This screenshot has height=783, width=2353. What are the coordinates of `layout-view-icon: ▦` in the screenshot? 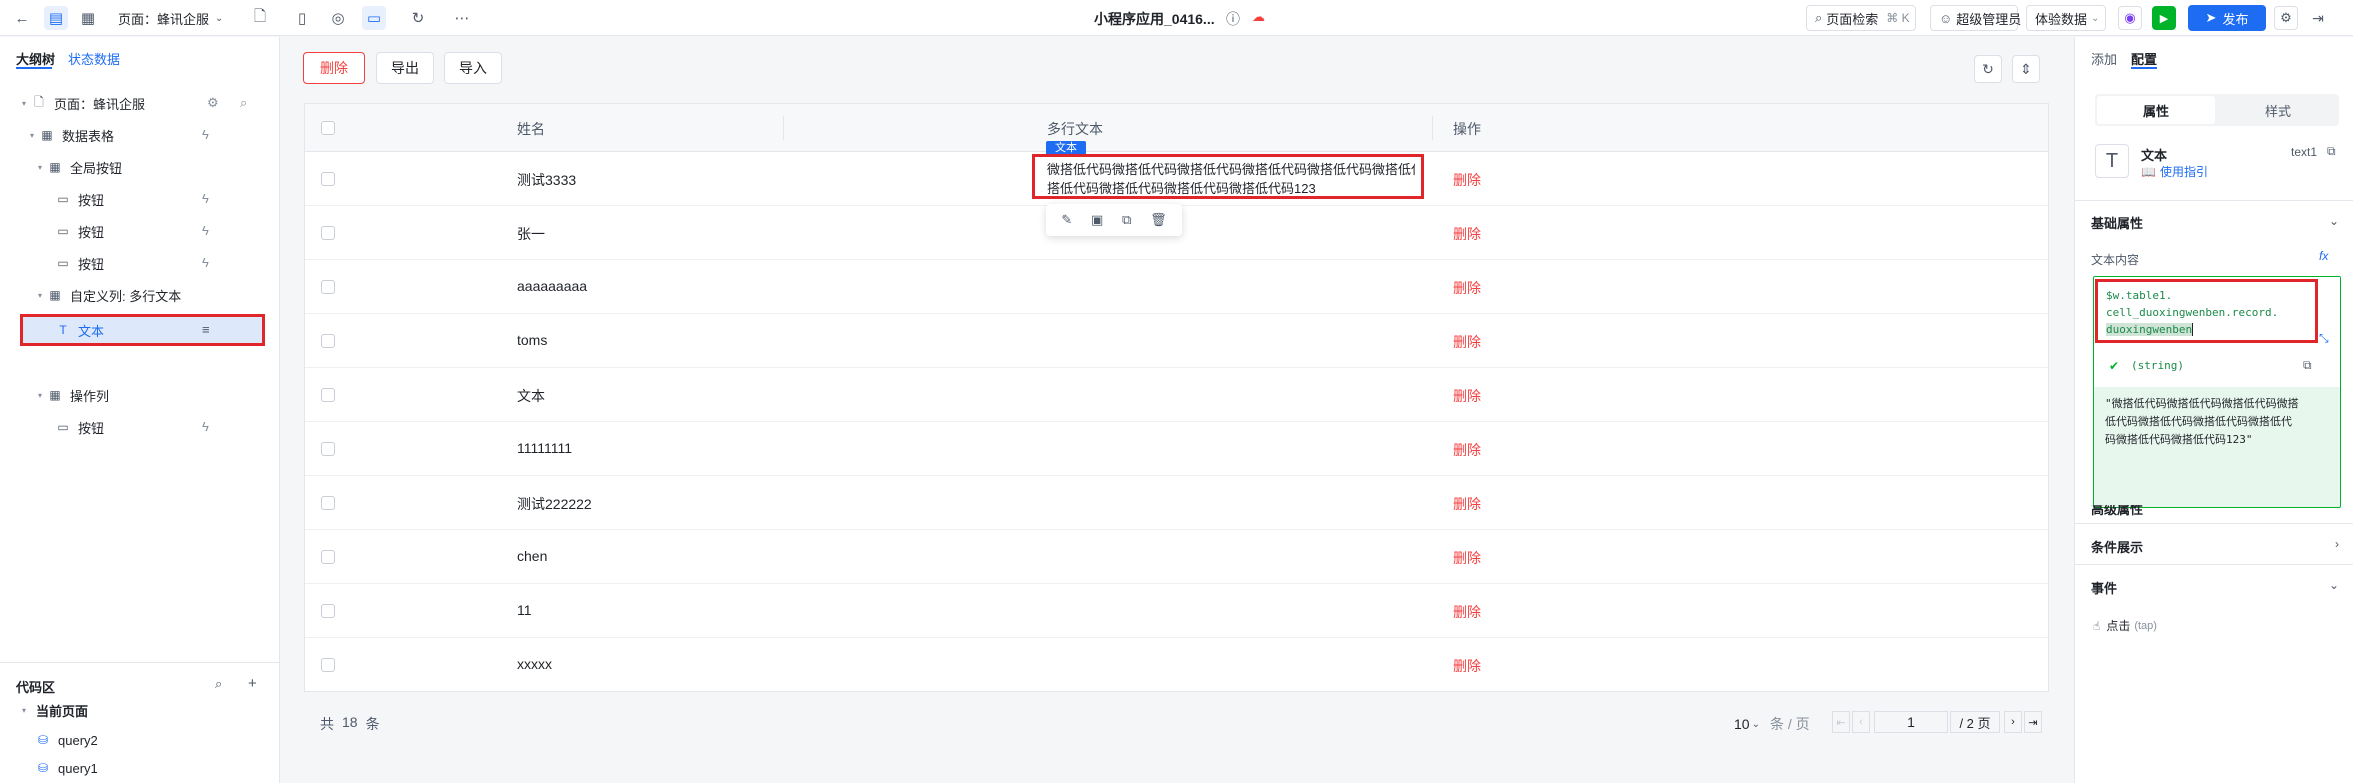 It's located at (88, 18).